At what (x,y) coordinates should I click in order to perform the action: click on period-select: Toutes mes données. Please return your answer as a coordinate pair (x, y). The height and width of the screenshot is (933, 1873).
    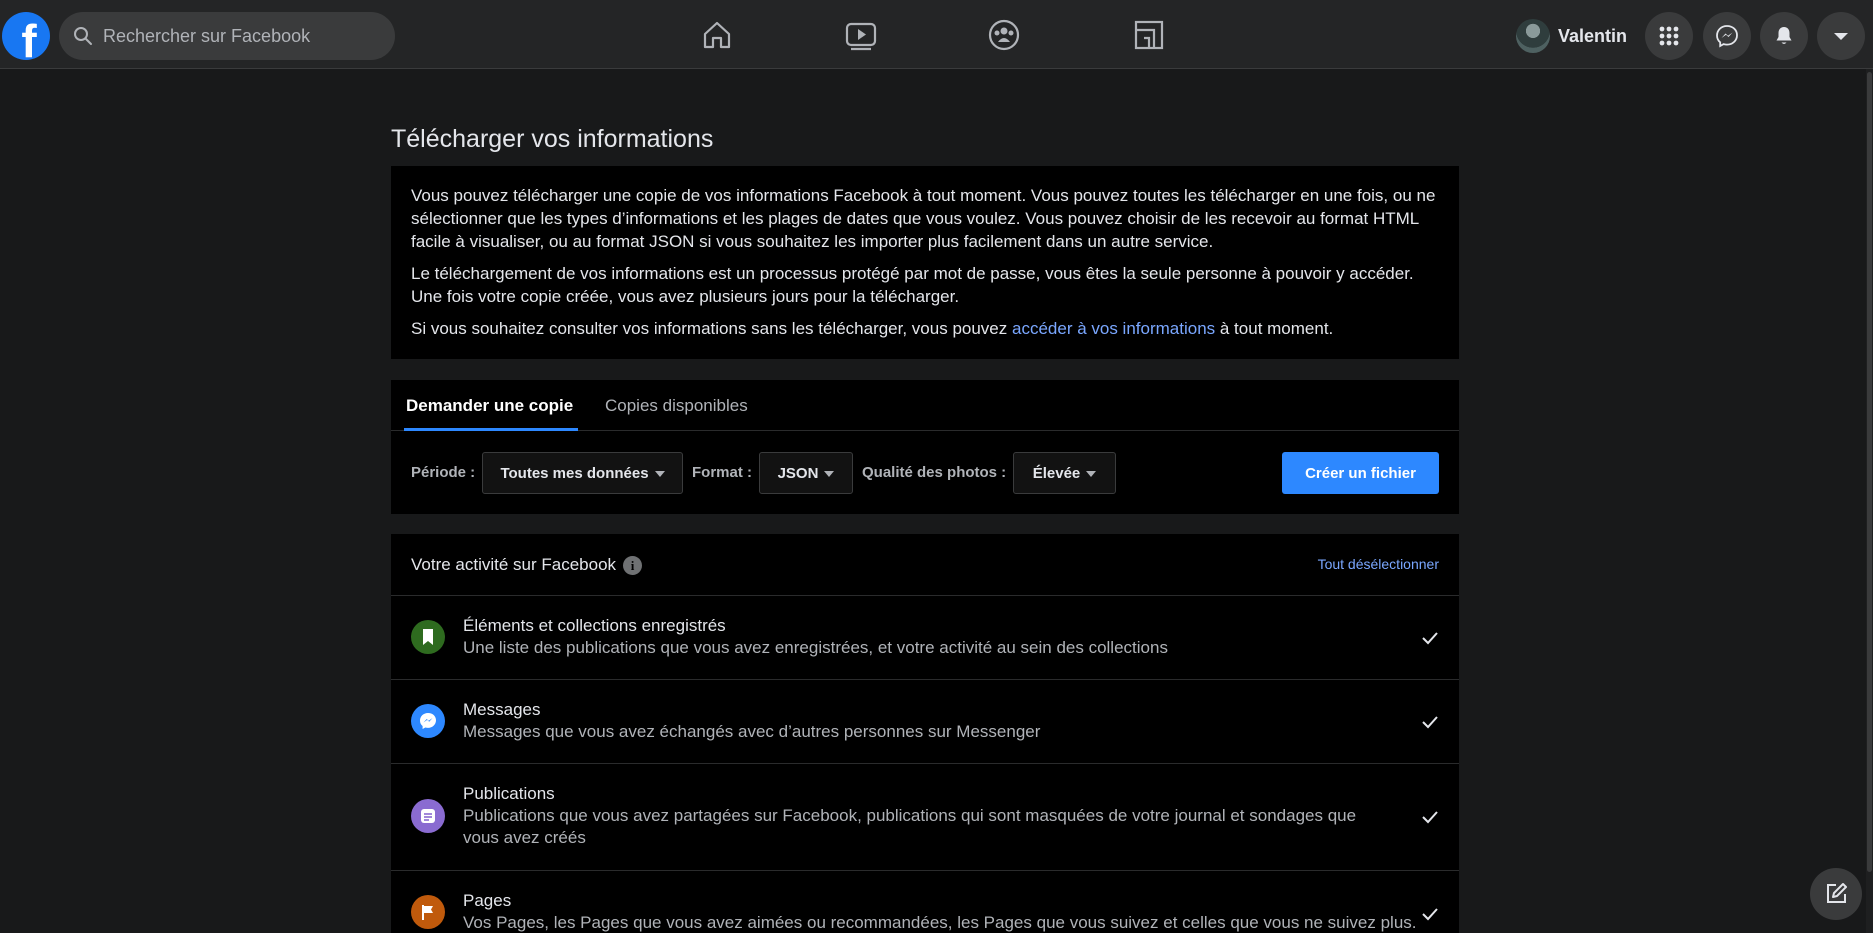
    Looking at the image, I should click on (582, 473).